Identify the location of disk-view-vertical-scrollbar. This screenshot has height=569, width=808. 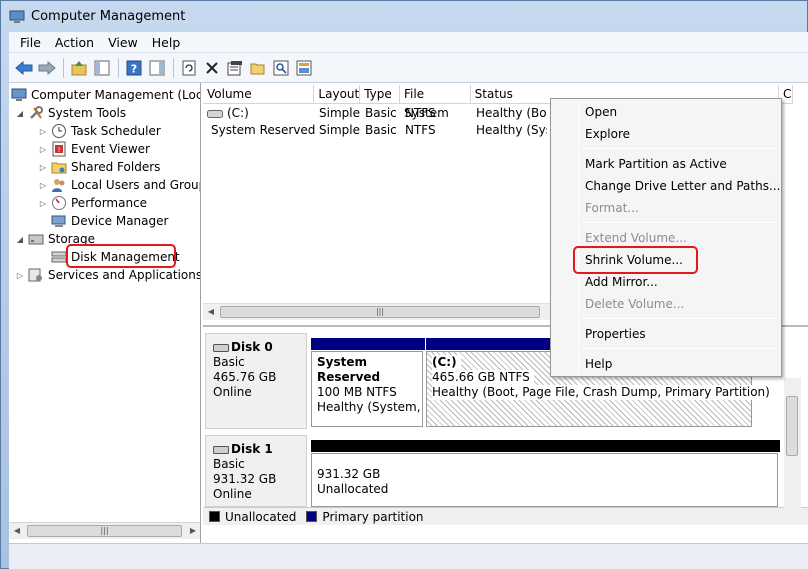
(792, 448).